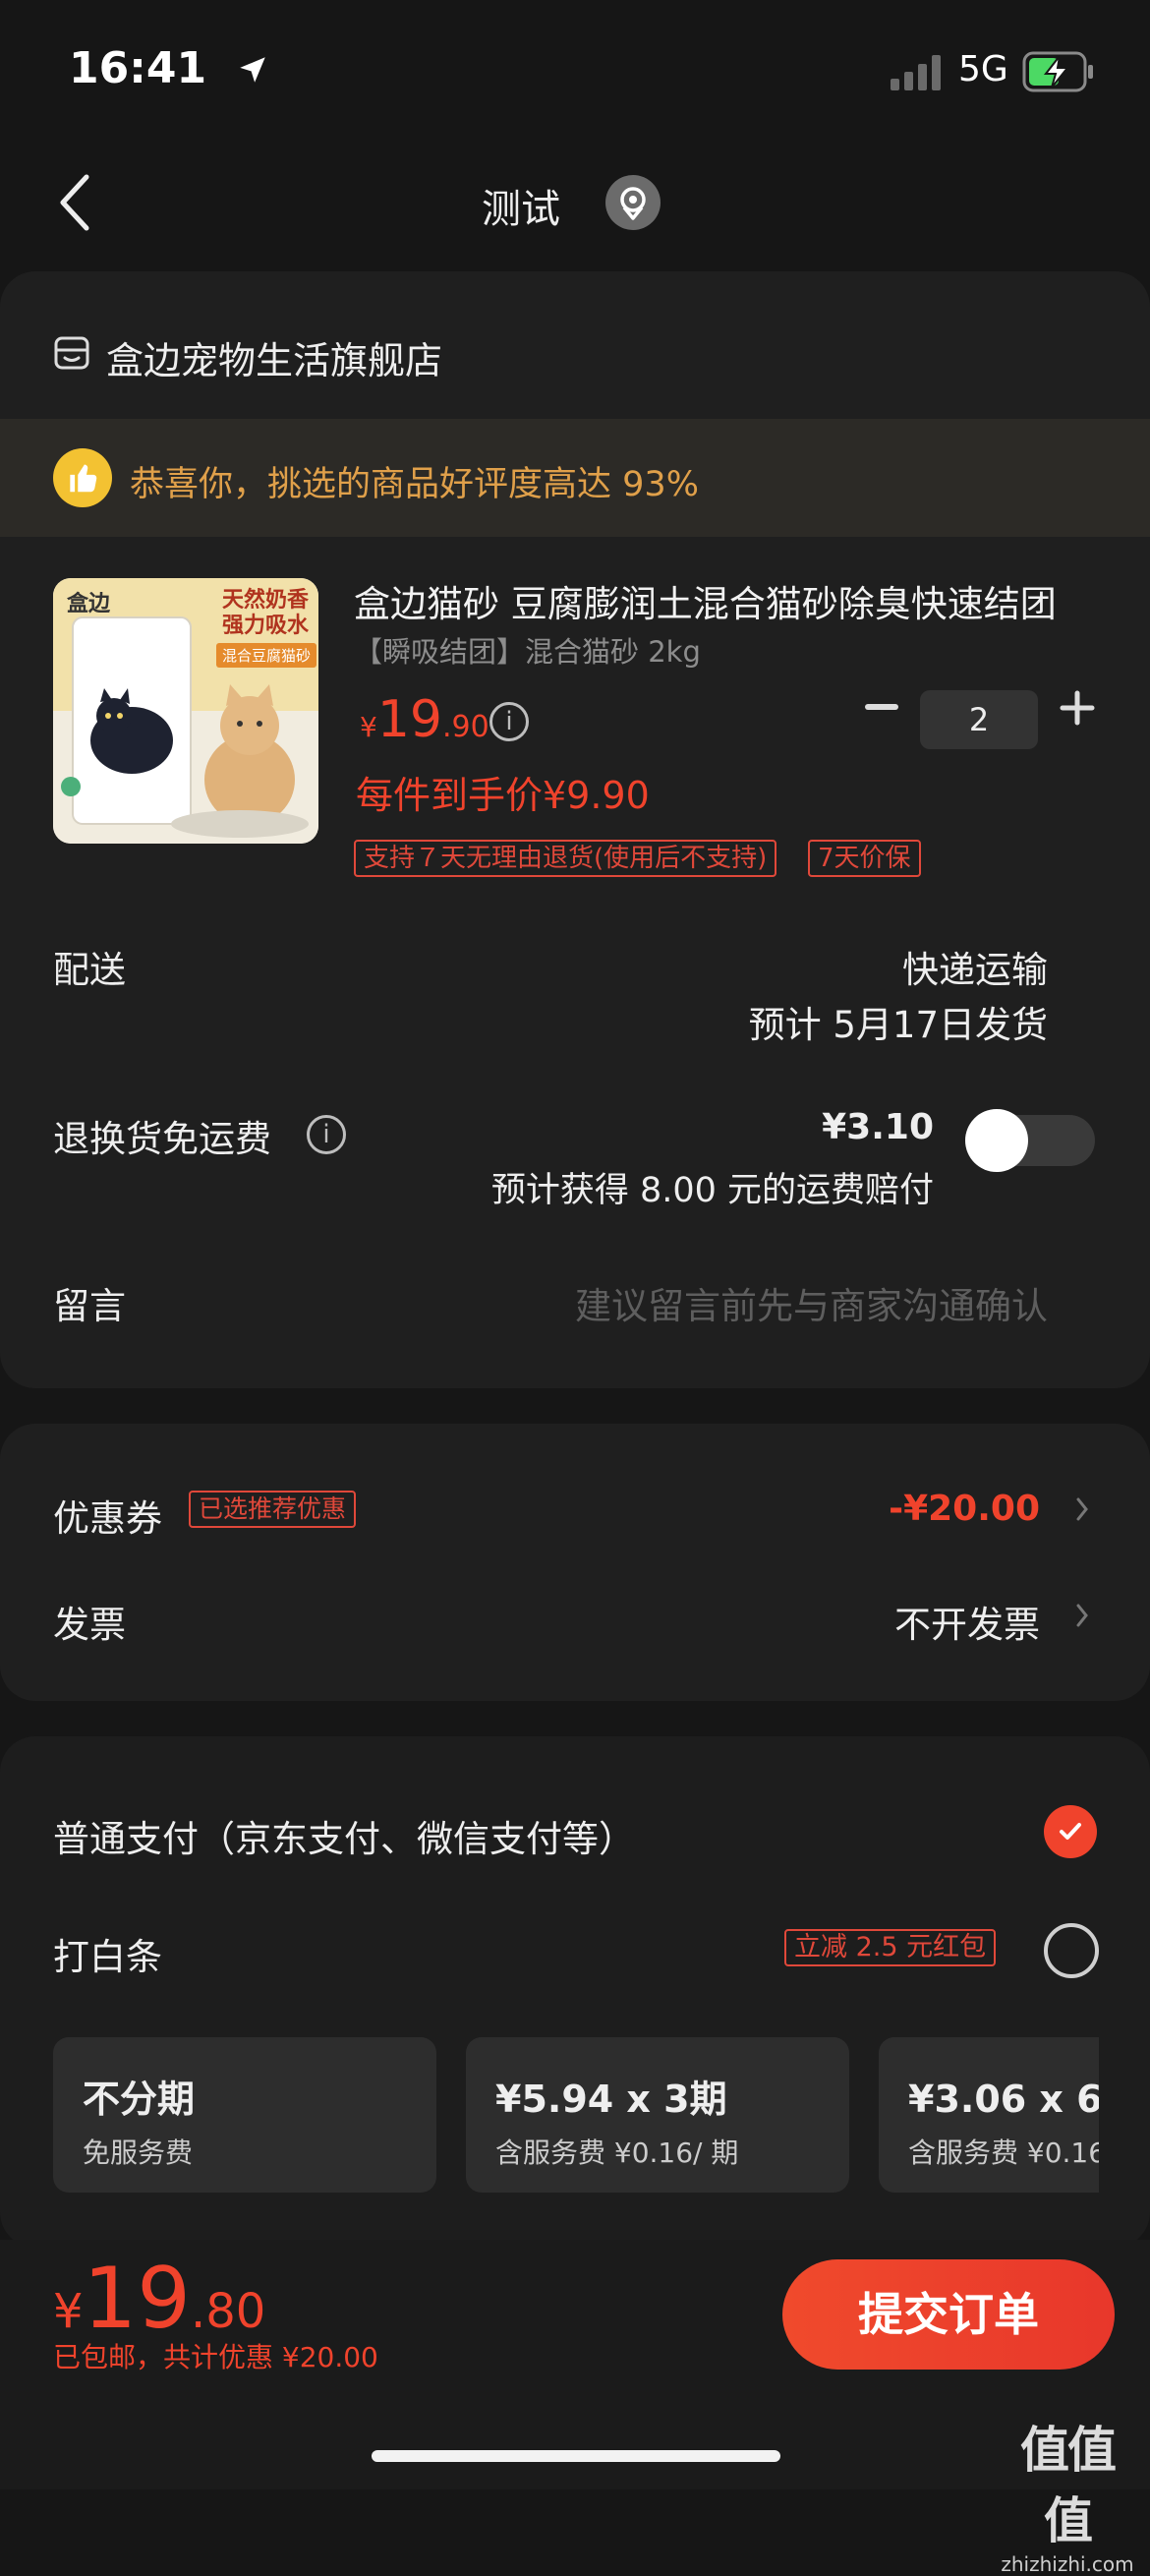 The height and width of the screenshot is (2576, 1150). I want to click on plan-option: 不分期 免服务费, so click(244, 2115).